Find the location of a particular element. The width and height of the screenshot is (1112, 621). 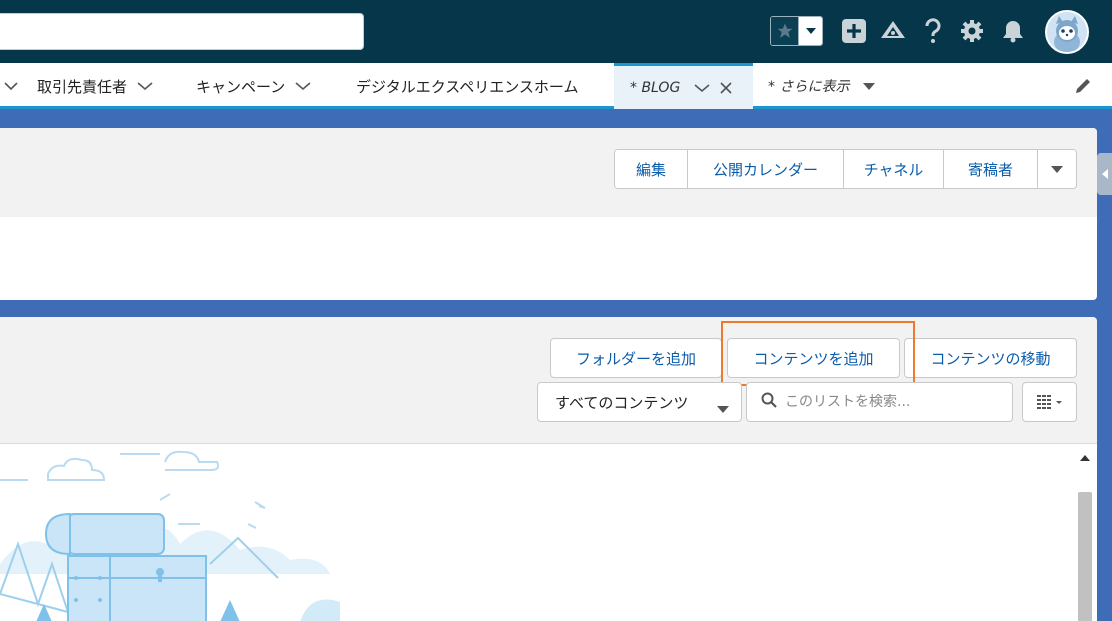

search-icon is located at coordinates (769, 402).